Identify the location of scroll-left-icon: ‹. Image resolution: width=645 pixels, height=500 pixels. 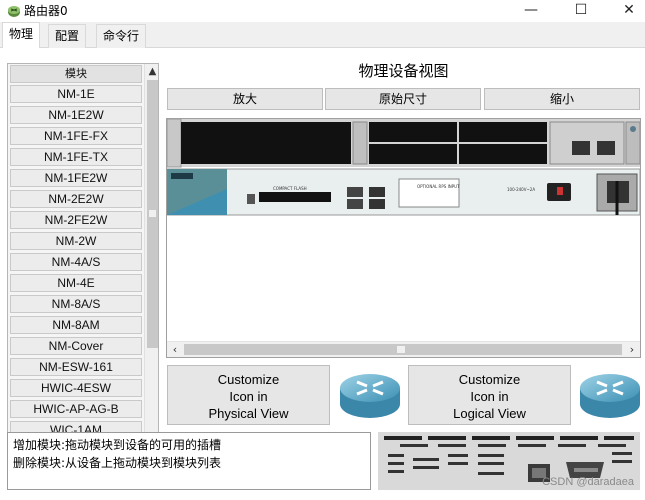
(175, 349).